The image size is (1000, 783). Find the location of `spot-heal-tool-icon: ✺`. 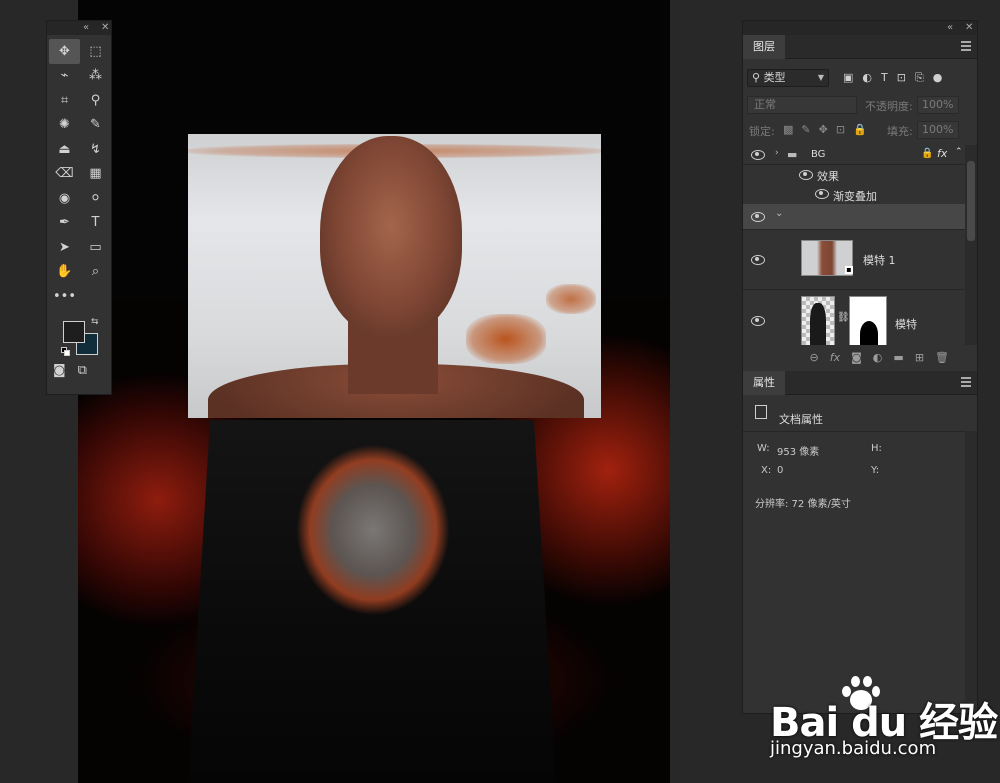

spot-heal-tool-icon: ✺ is located at coordinates (64, 125).